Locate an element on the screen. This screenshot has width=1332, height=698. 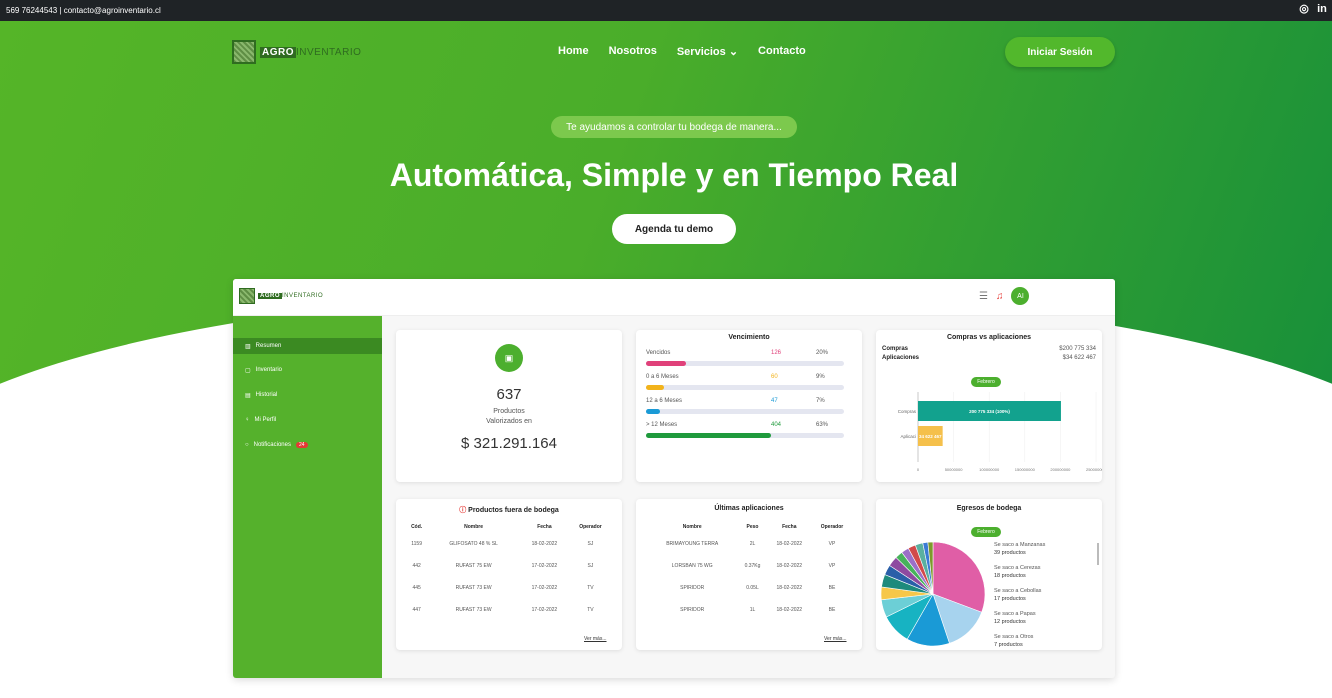
dashboard-logo-mark is located at coordinates (247, 296).